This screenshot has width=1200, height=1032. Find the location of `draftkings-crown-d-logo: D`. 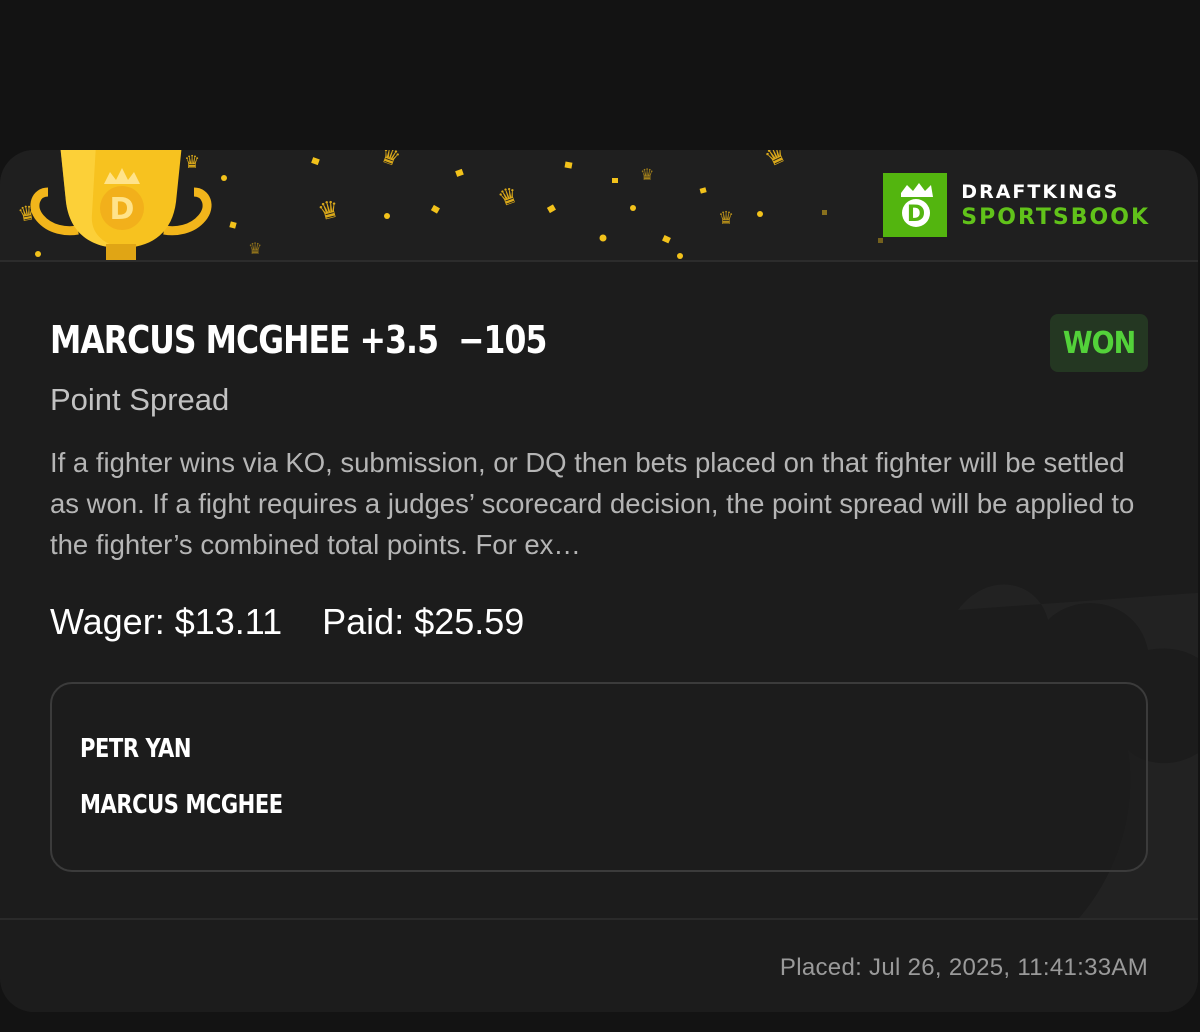

draftkings-crown-d-logo: D is located at coordinates (915, 205).